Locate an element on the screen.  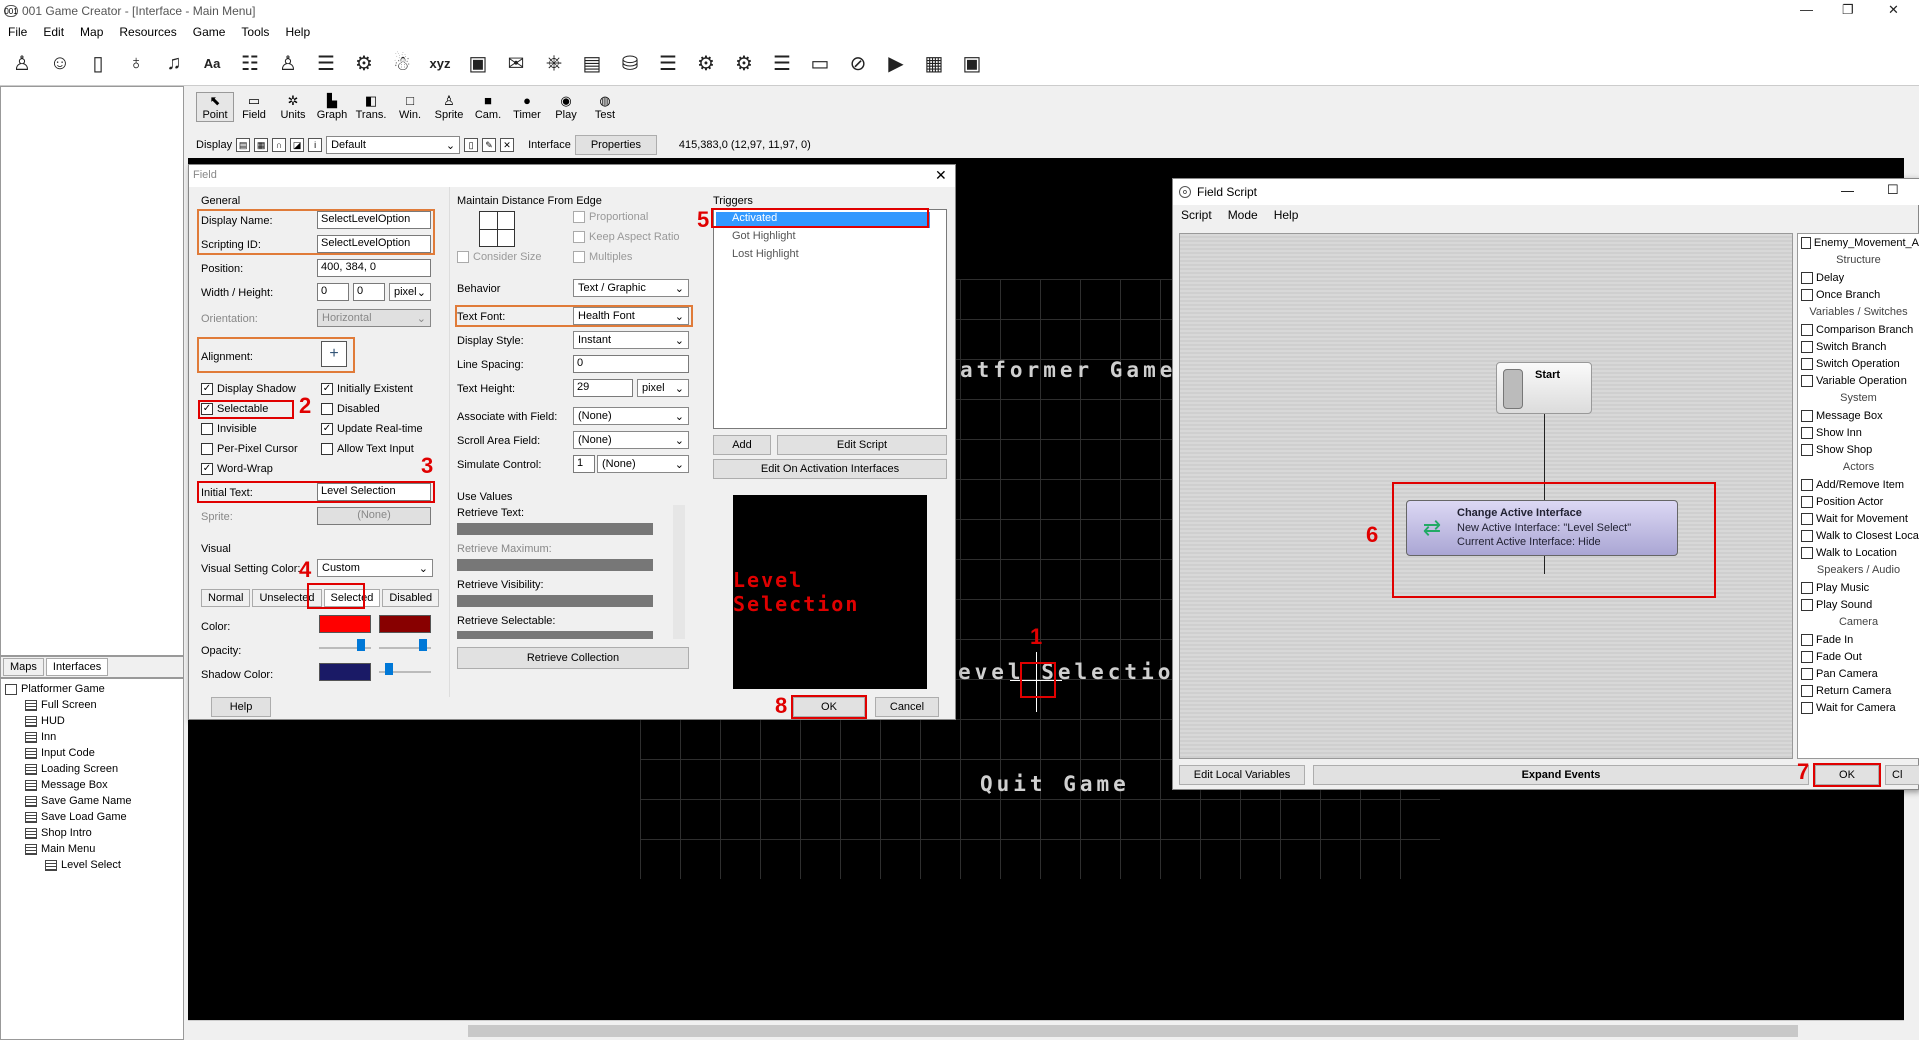
delete-icon: ✕ is located at coordinates (507, 145).